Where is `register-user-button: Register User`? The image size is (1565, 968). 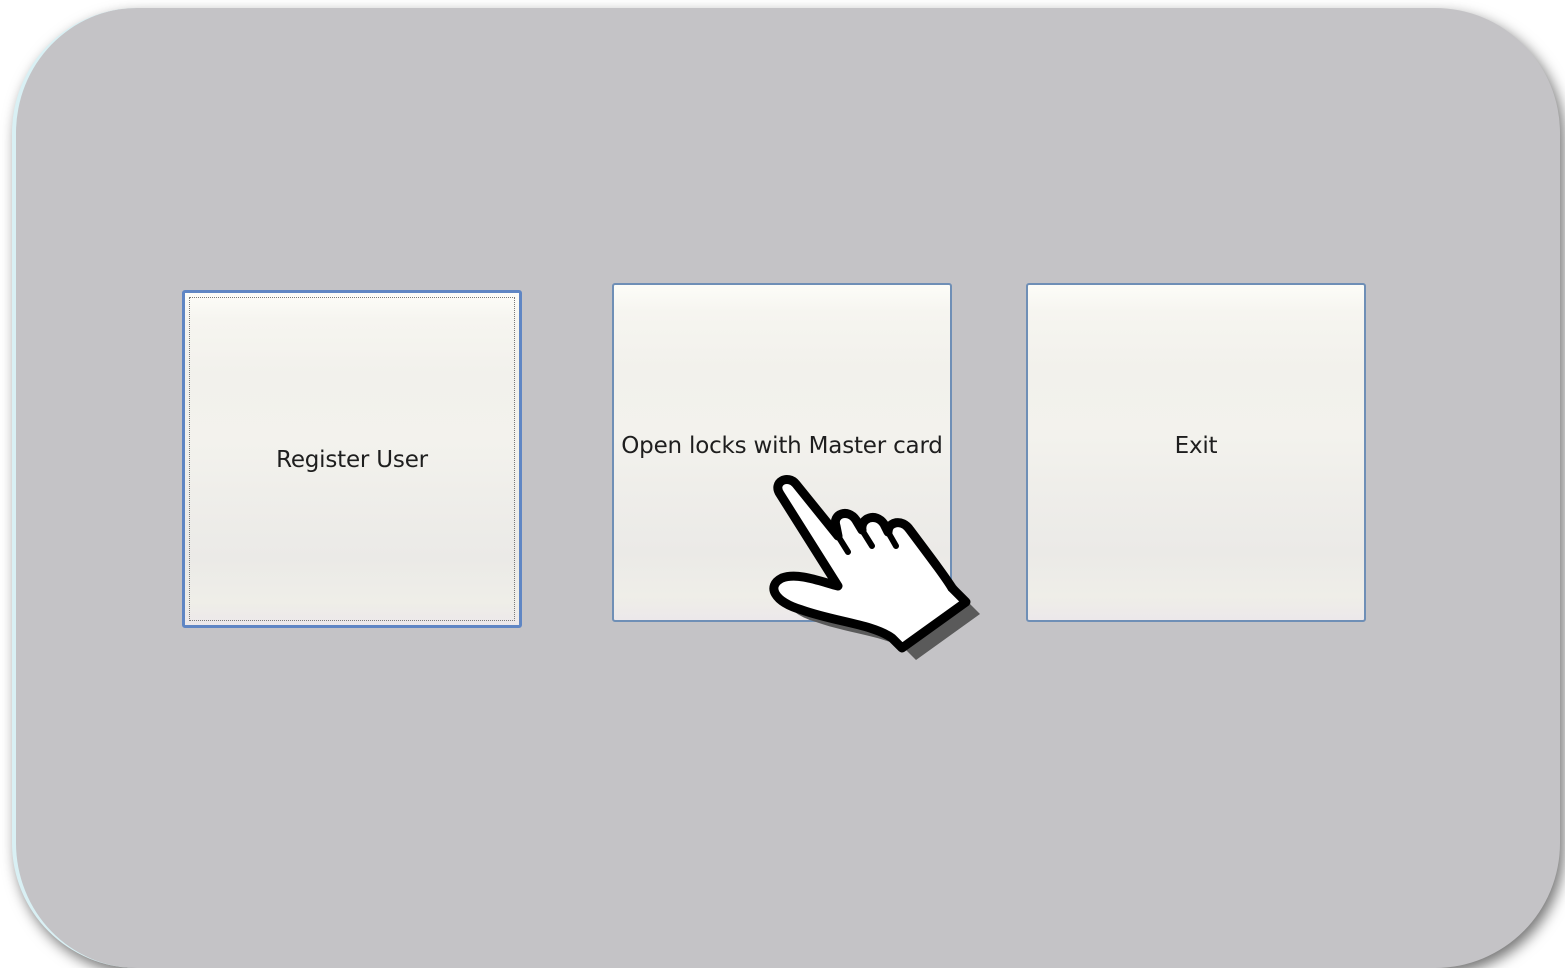 register-user-button: Register User is located at coordinates (352, 459).